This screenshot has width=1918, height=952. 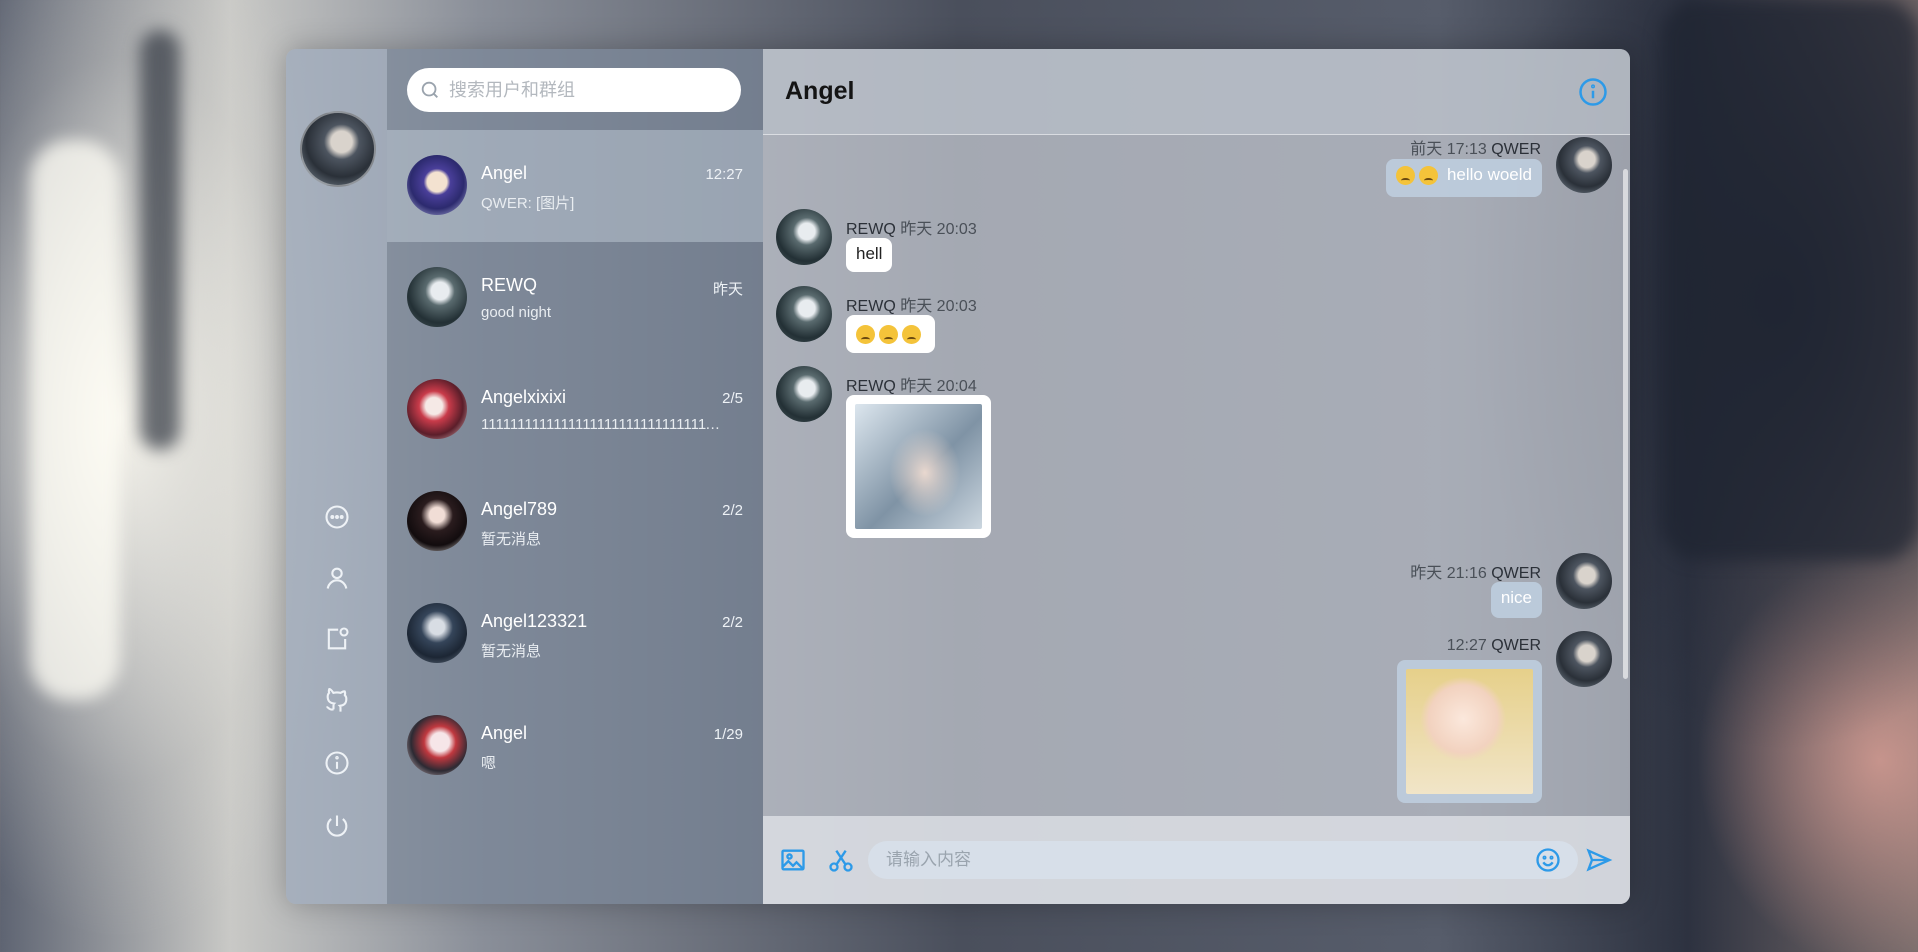 I want to click on message-bubble: nice, so click(x=1516, y=600).